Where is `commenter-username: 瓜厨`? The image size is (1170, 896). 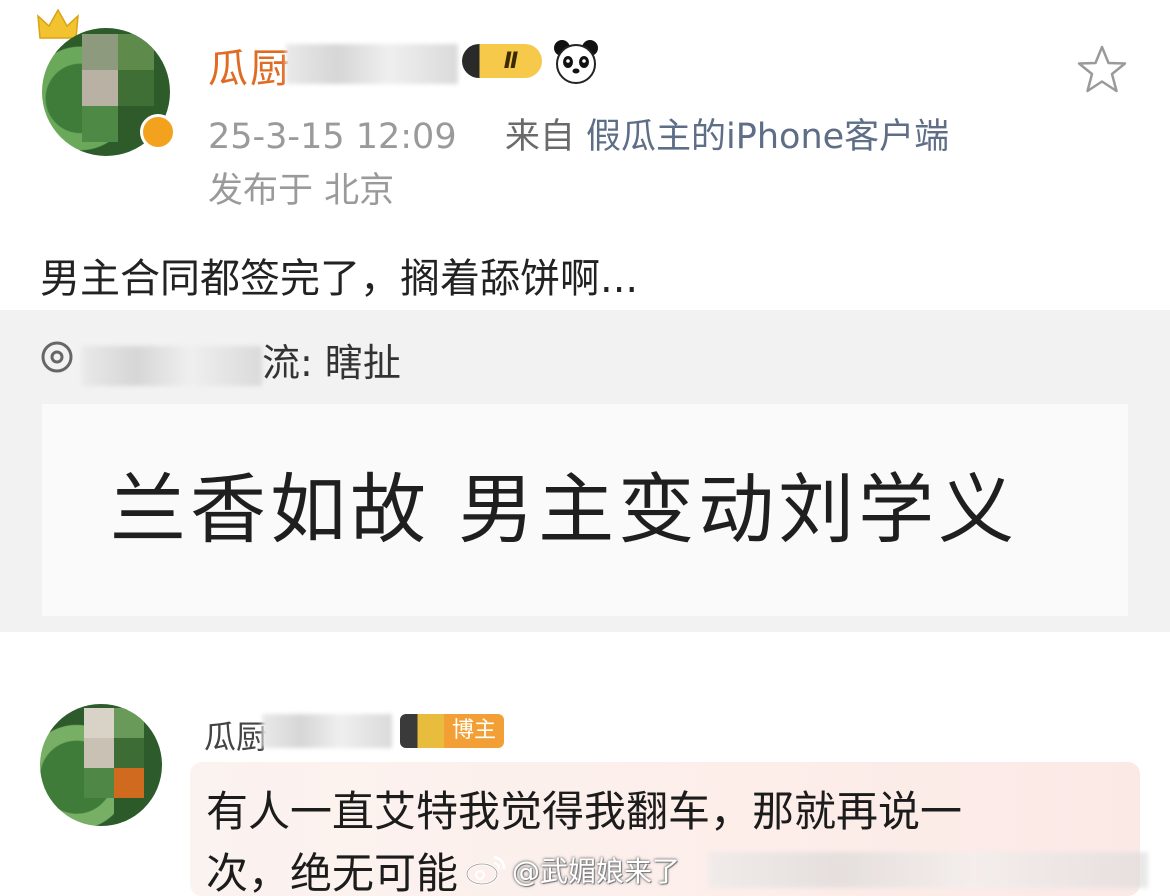 commenter-username: 瓜厨 is located at coordinates (236, 735).